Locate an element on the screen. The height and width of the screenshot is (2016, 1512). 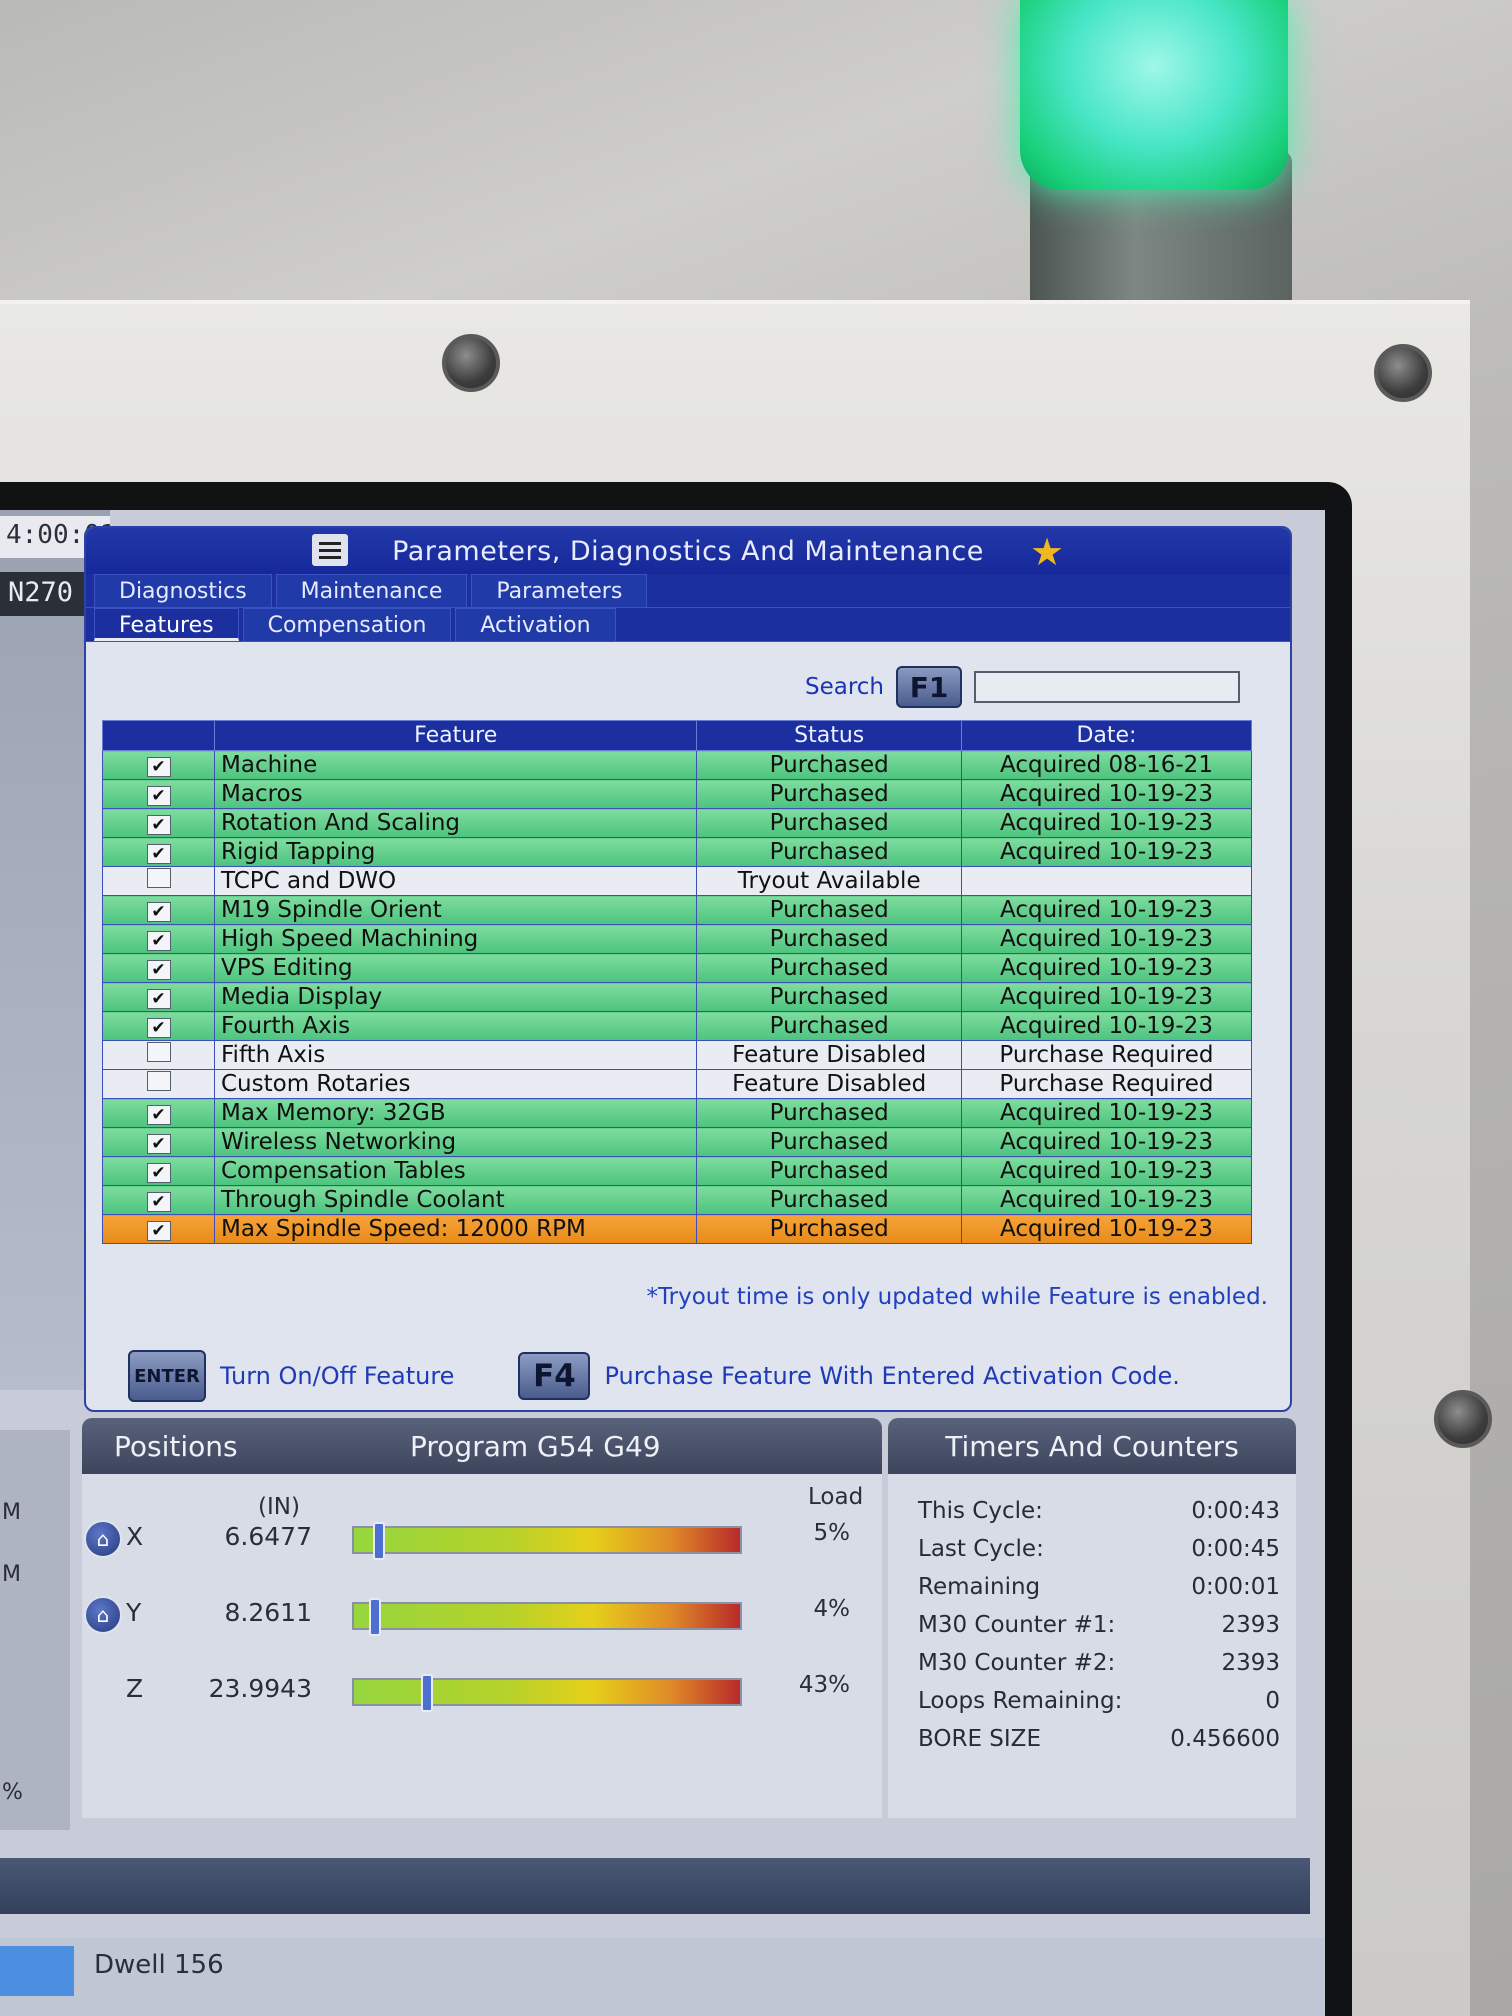
axis-load: 43% is located at coordinates (824, 1685).